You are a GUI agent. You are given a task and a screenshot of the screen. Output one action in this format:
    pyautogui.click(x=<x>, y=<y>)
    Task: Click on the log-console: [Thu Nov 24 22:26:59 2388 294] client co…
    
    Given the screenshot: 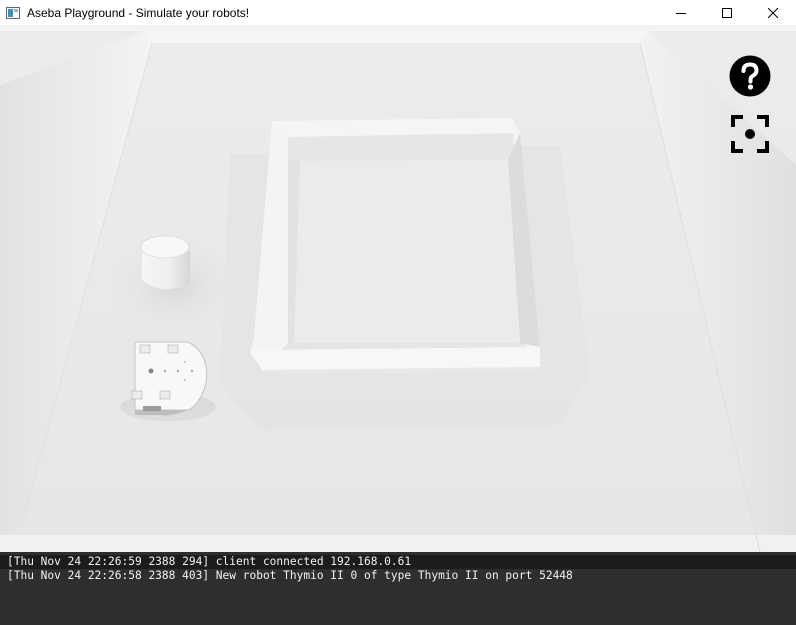 What is the action you would take?
    pyautogui.click(x=398, y=588)
    